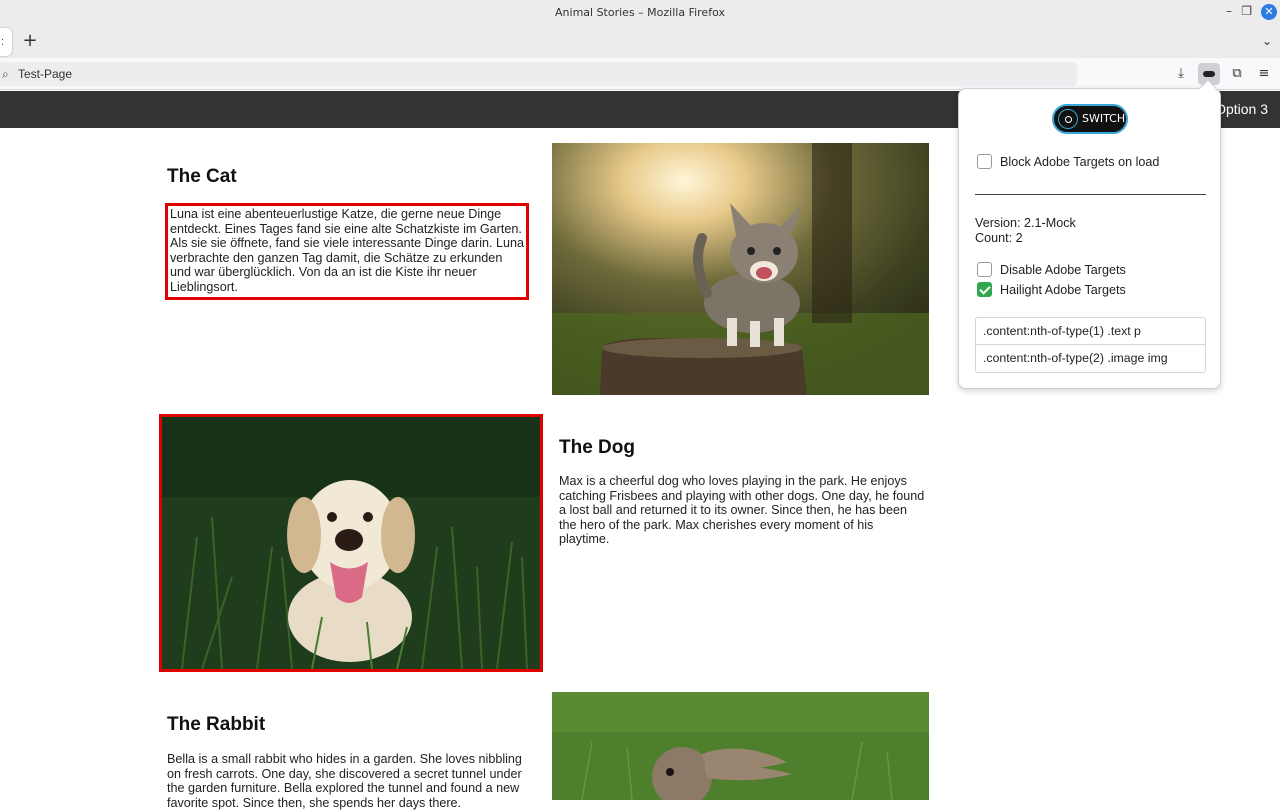 Image resolution: width=1280 pixels, height=810 pixels. I want to click on address-bar-text: Test-Page, so click(45, 74).